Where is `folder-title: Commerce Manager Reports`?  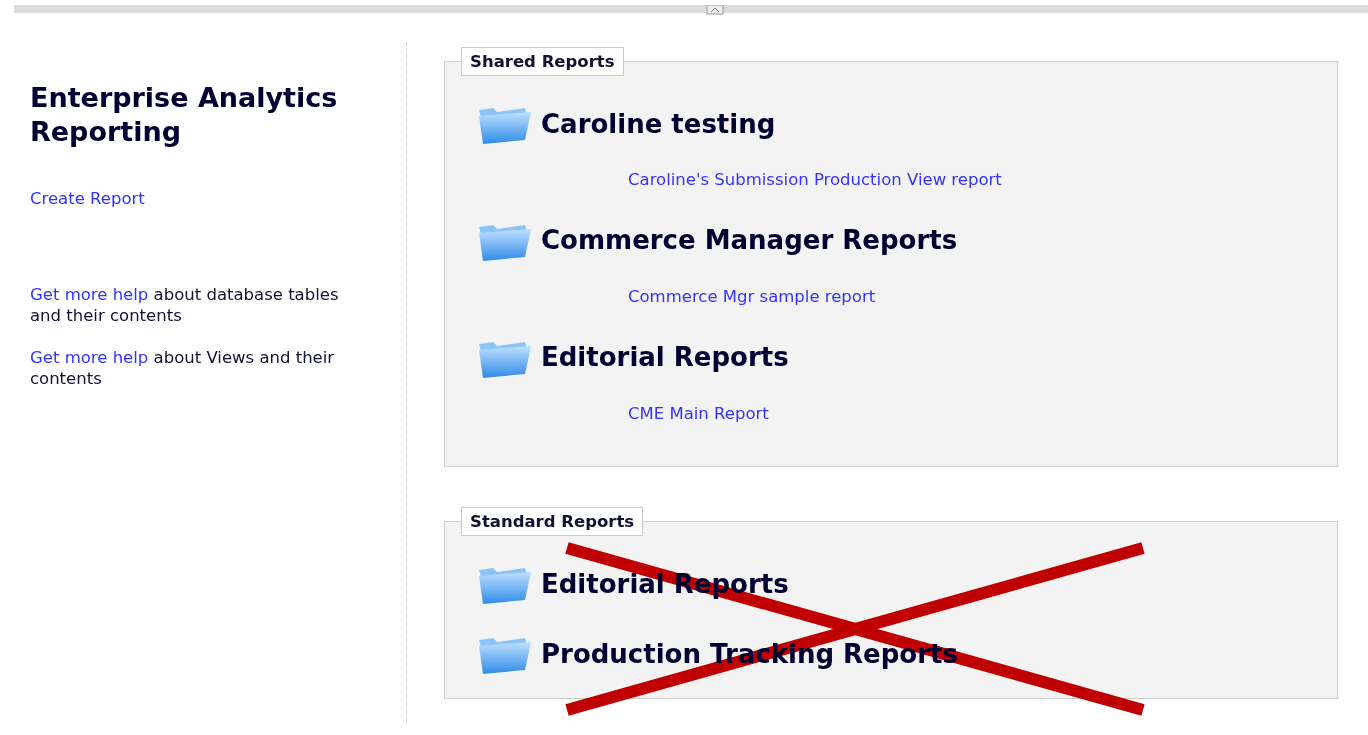 folder-title: Commerce Manager Reports is located at coordinates (749, 241).